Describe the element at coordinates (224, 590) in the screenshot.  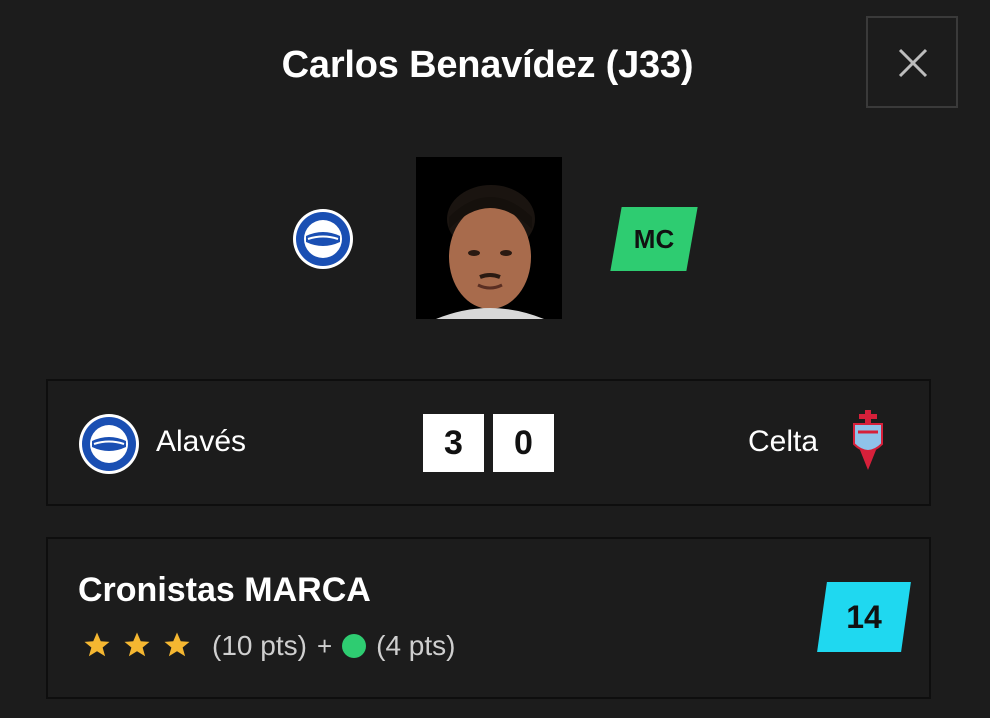
I see `cronistas-title: Cronistas MARCA` at that location.